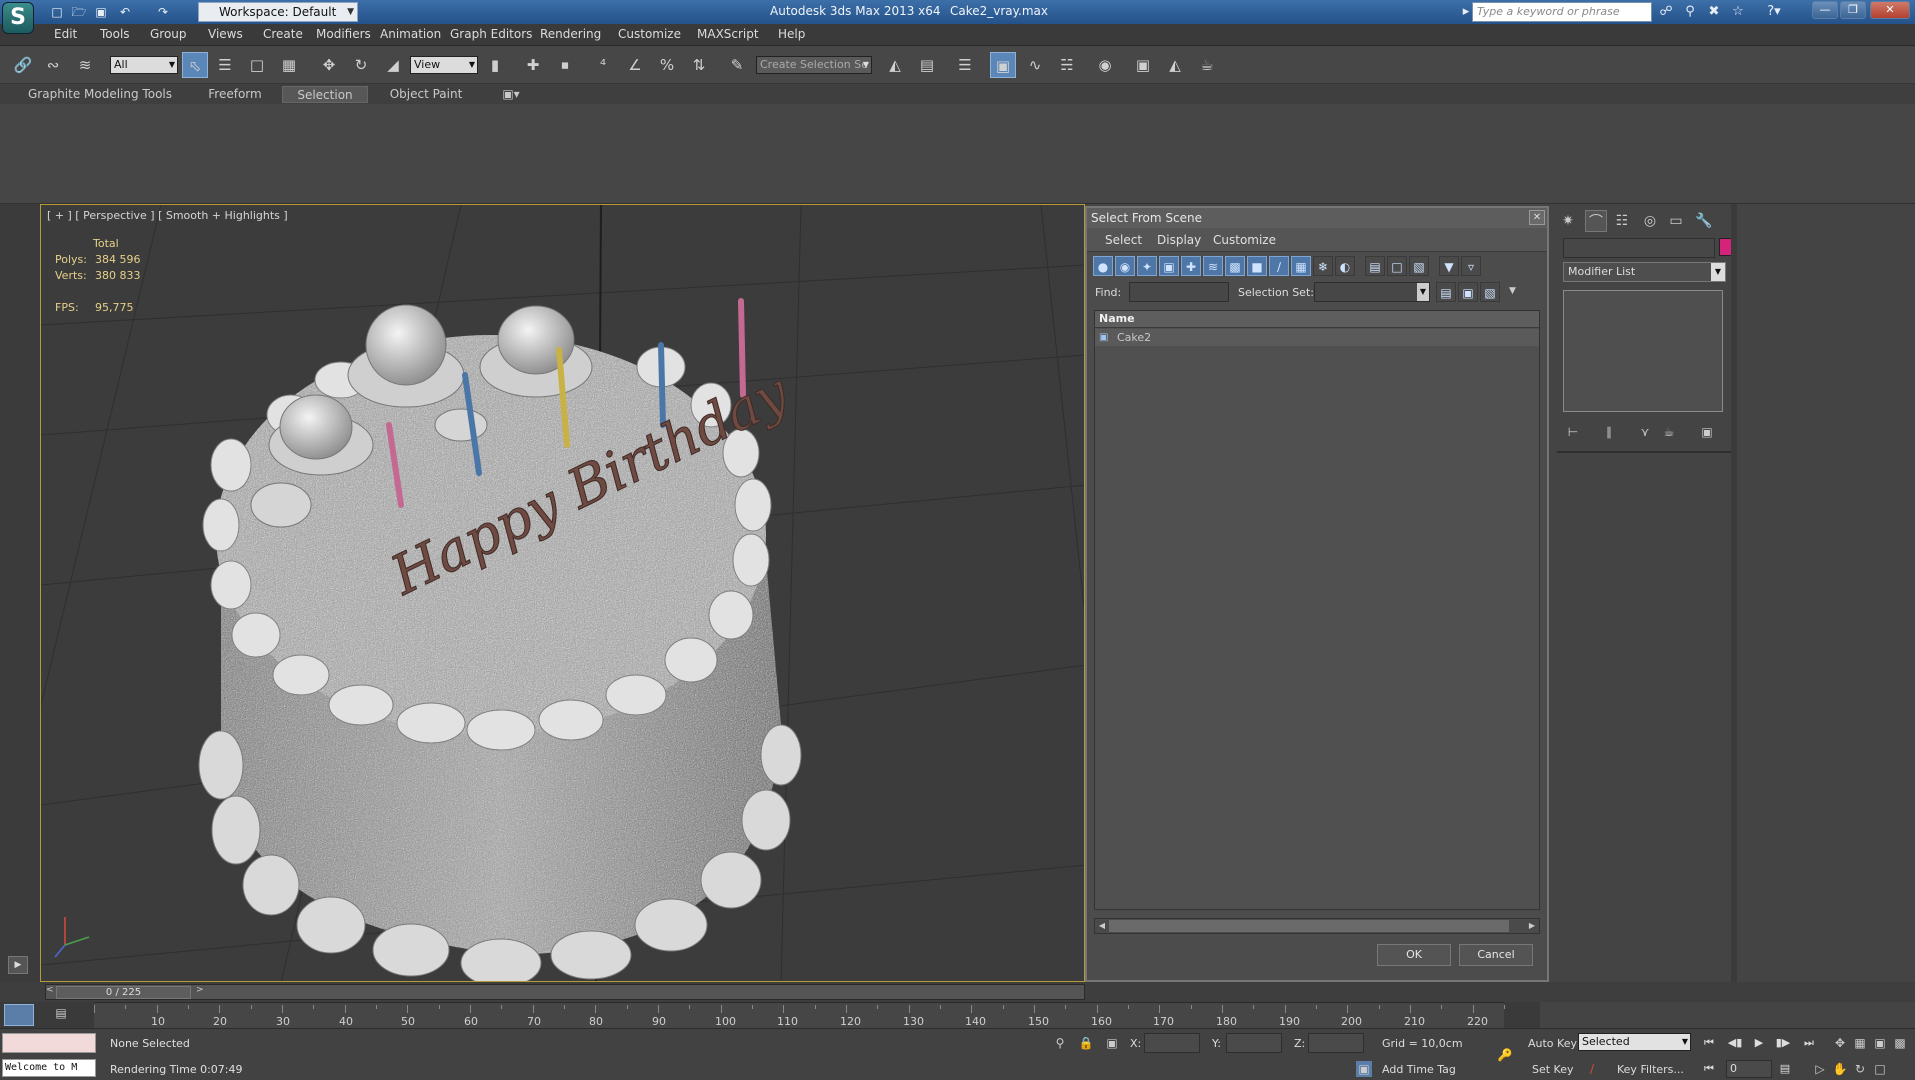  I want to click on tools-icon: ✖, so click(1714, 12).